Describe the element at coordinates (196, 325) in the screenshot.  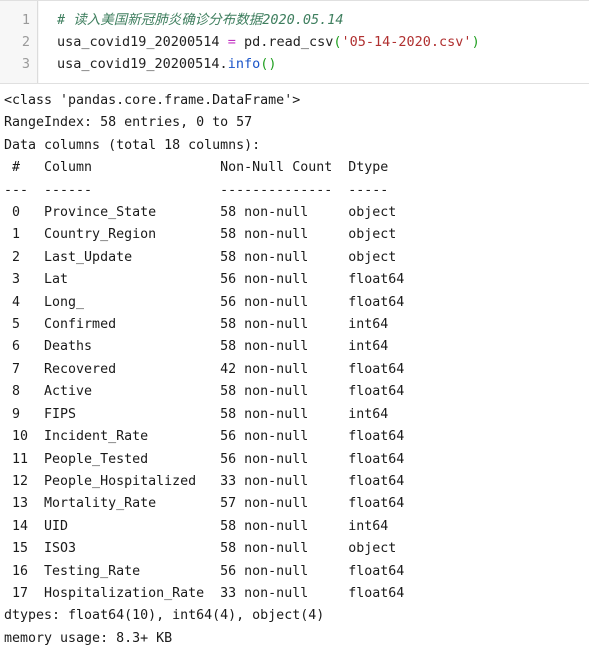
I see `output-table-row: 5 Confirmed 58 non-null int64` at that location.